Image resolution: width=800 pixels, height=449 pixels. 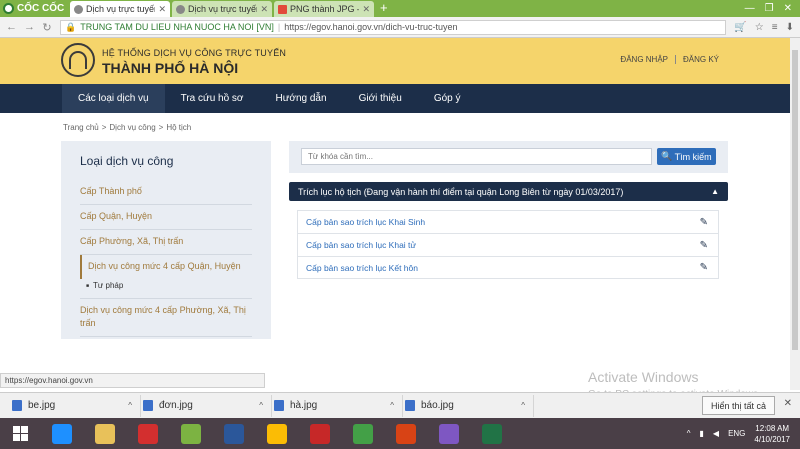 What do you see at coordinates (113, 98) in the screenshot?
I see `nav-service-types: Các loại dịch vụ` at bounding box center [113, 98].